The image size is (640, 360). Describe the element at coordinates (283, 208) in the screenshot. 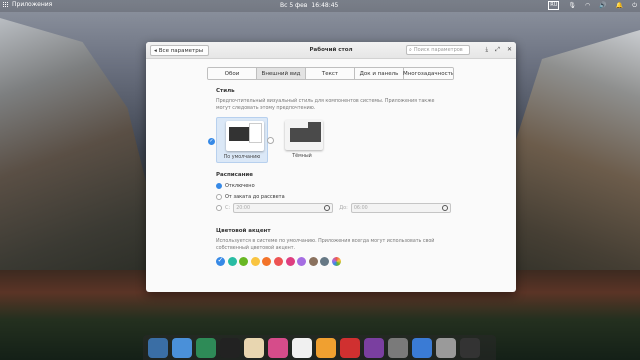

I see `from-time-field: 20:00` at that location.